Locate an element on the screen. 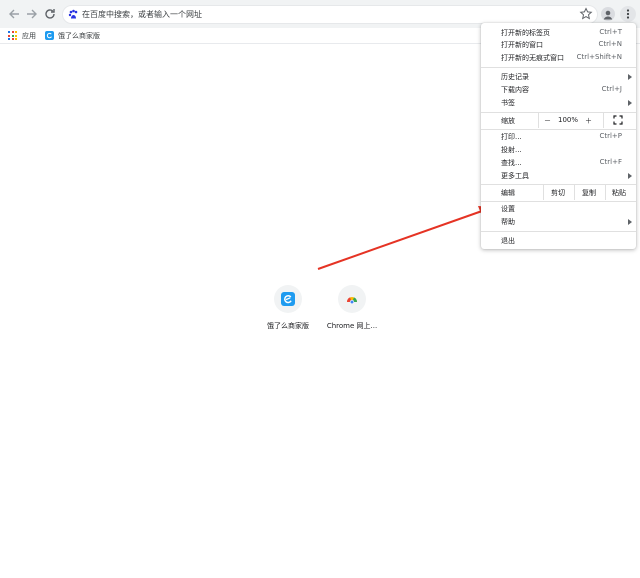 The width and height of the screenshot is (640, 578). apps-label: 应用 is located at coordinates (29, 35).